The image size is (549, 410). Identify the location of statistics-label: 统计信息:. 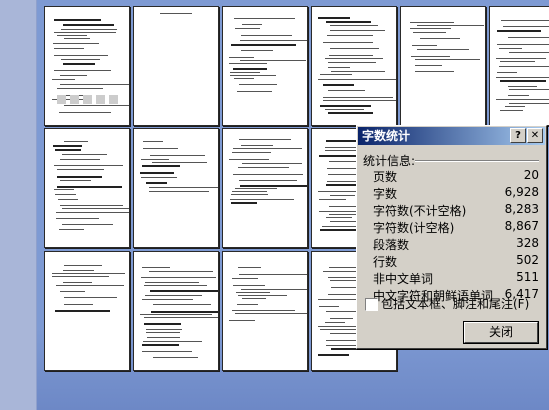
(389, 161).